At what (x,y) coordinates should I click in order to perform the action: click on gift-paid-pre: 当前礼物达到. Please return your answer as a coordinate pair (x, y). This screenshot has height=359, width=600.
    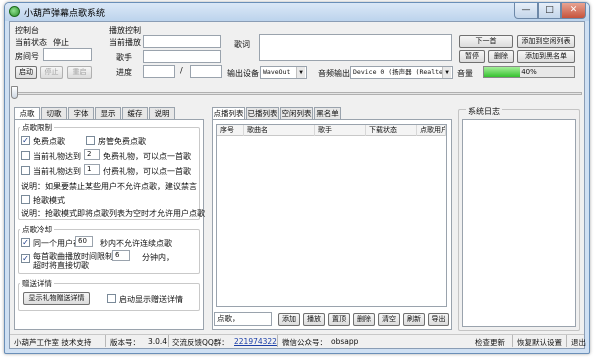
    Looking at the image, I should click on (57, 171).